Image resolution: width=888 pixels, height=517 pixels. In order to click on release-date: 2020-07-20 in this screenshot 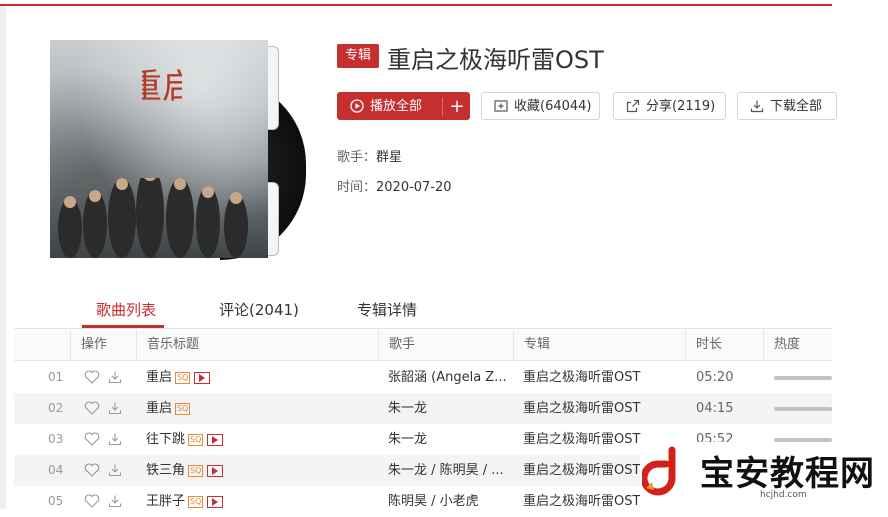, I will do `click(414, 187)`.